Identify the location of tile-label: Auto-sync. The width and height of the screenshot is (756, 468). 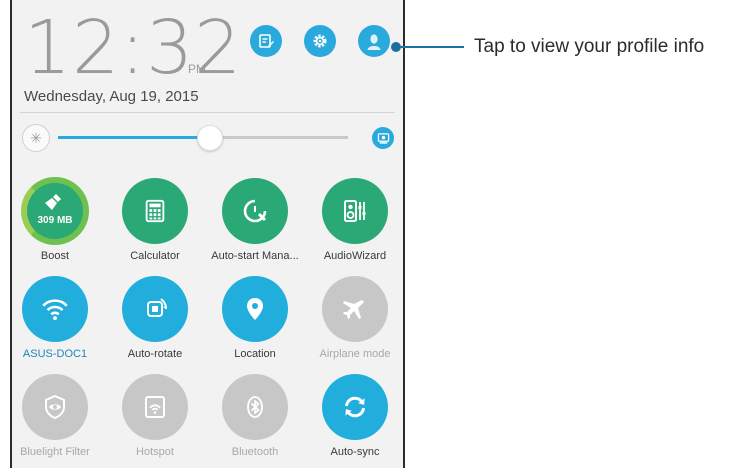
(355, 452).